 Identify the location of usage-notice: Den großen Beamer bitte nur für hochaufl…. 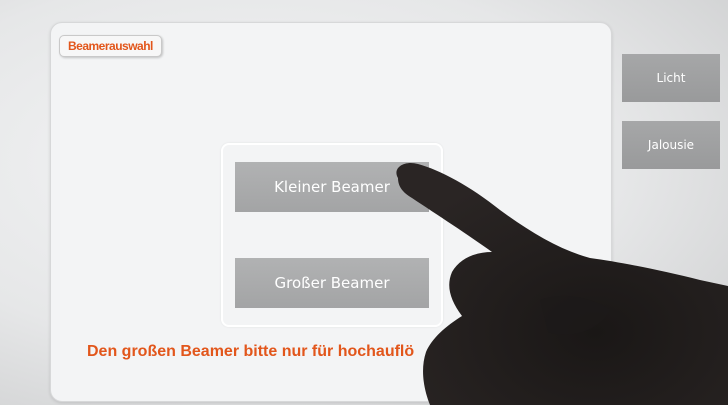
(251, 351).